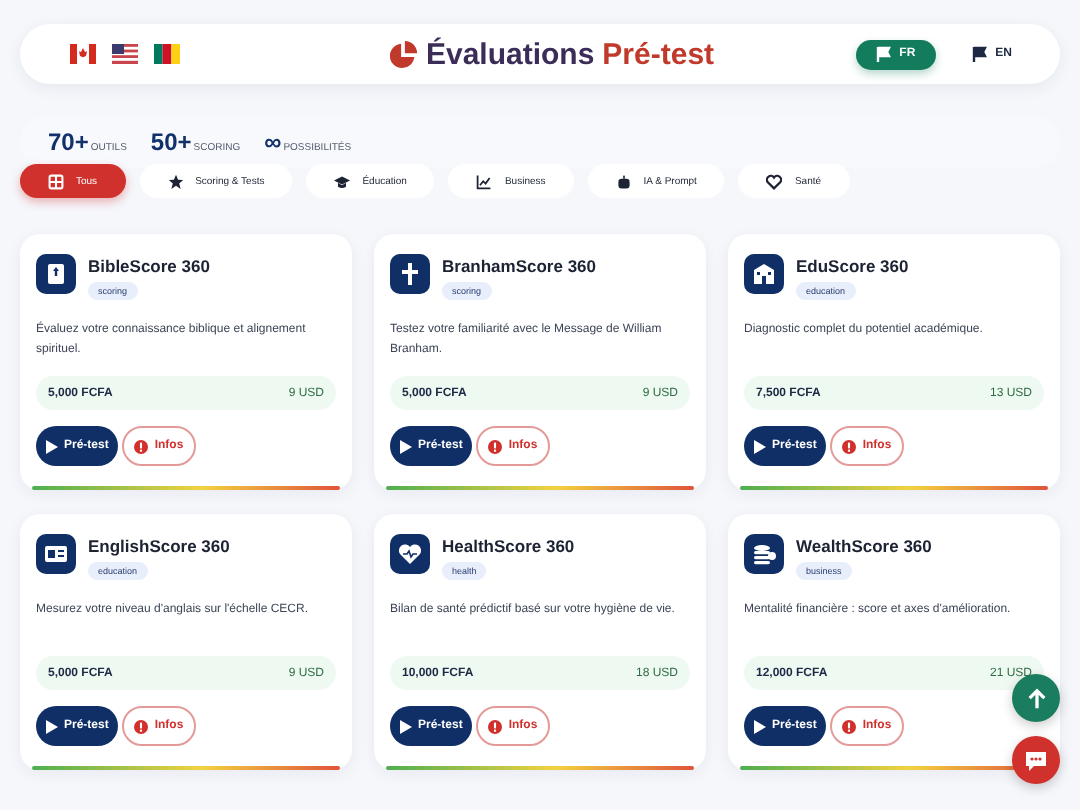 Image resolution: width=1080 pixels, height=810 pixels. Describe the element at coordinates (171, 142) in the screenshot. I see `stat-value: 50+` at that location.